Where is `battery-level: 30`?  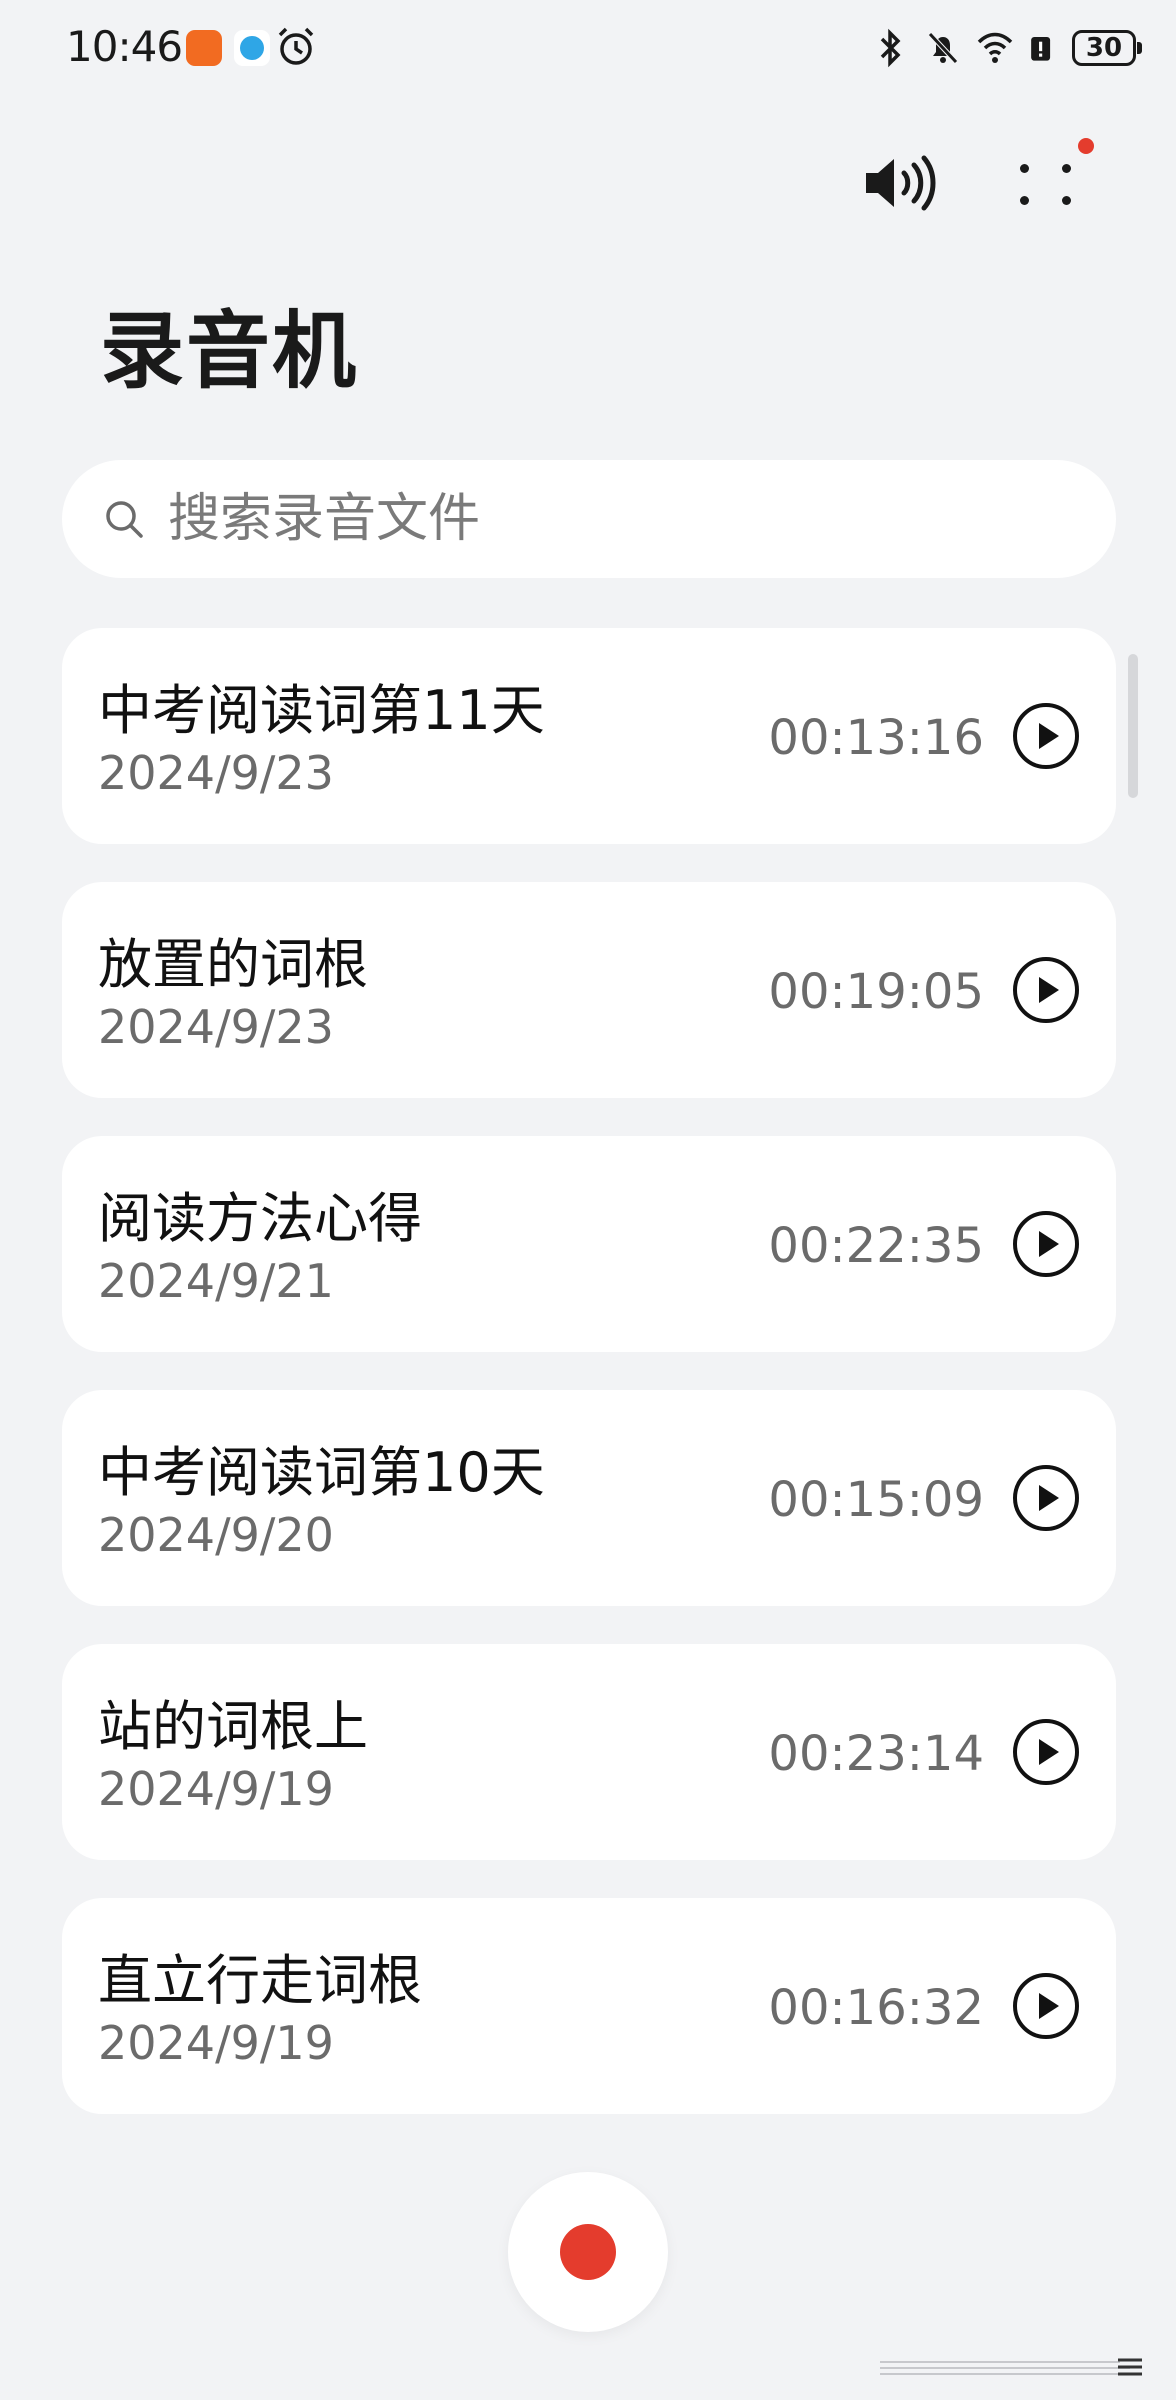 battery-level: 30 is located at coordinates (1104, 48).